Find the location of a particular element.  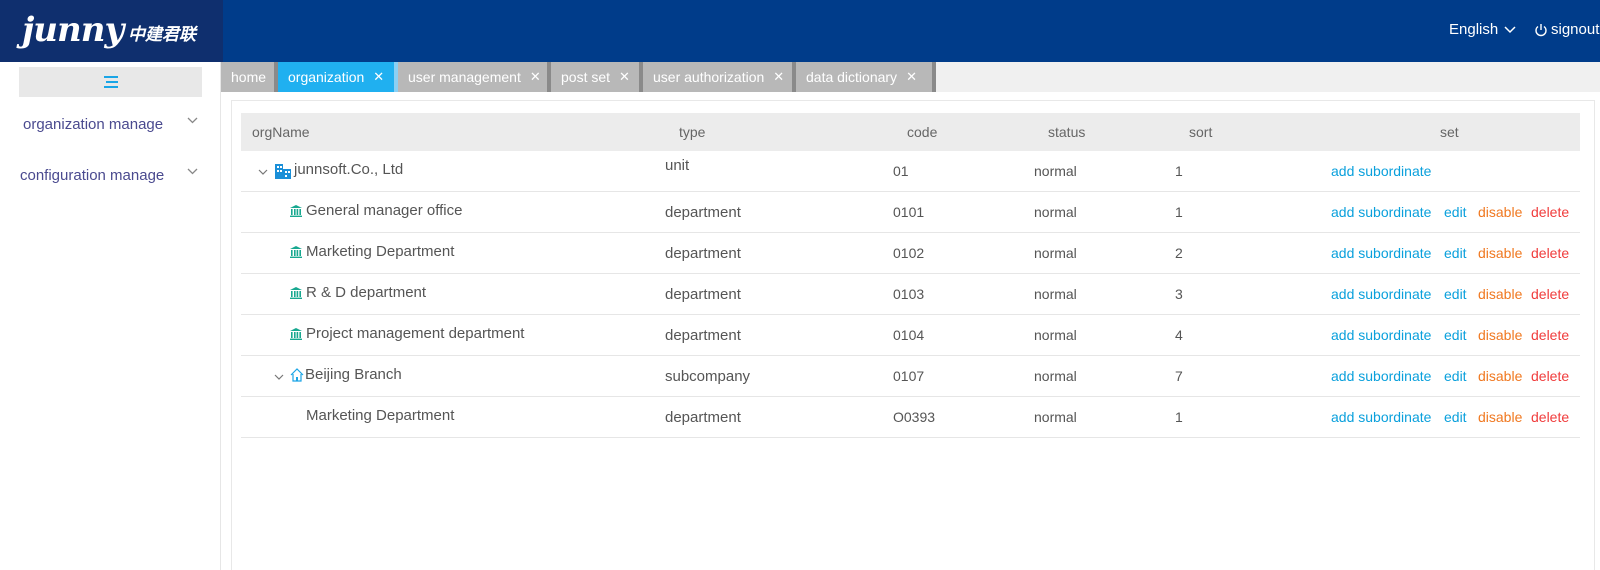

tab-post-set: post set ✕ is located at coordinates (597, 77).